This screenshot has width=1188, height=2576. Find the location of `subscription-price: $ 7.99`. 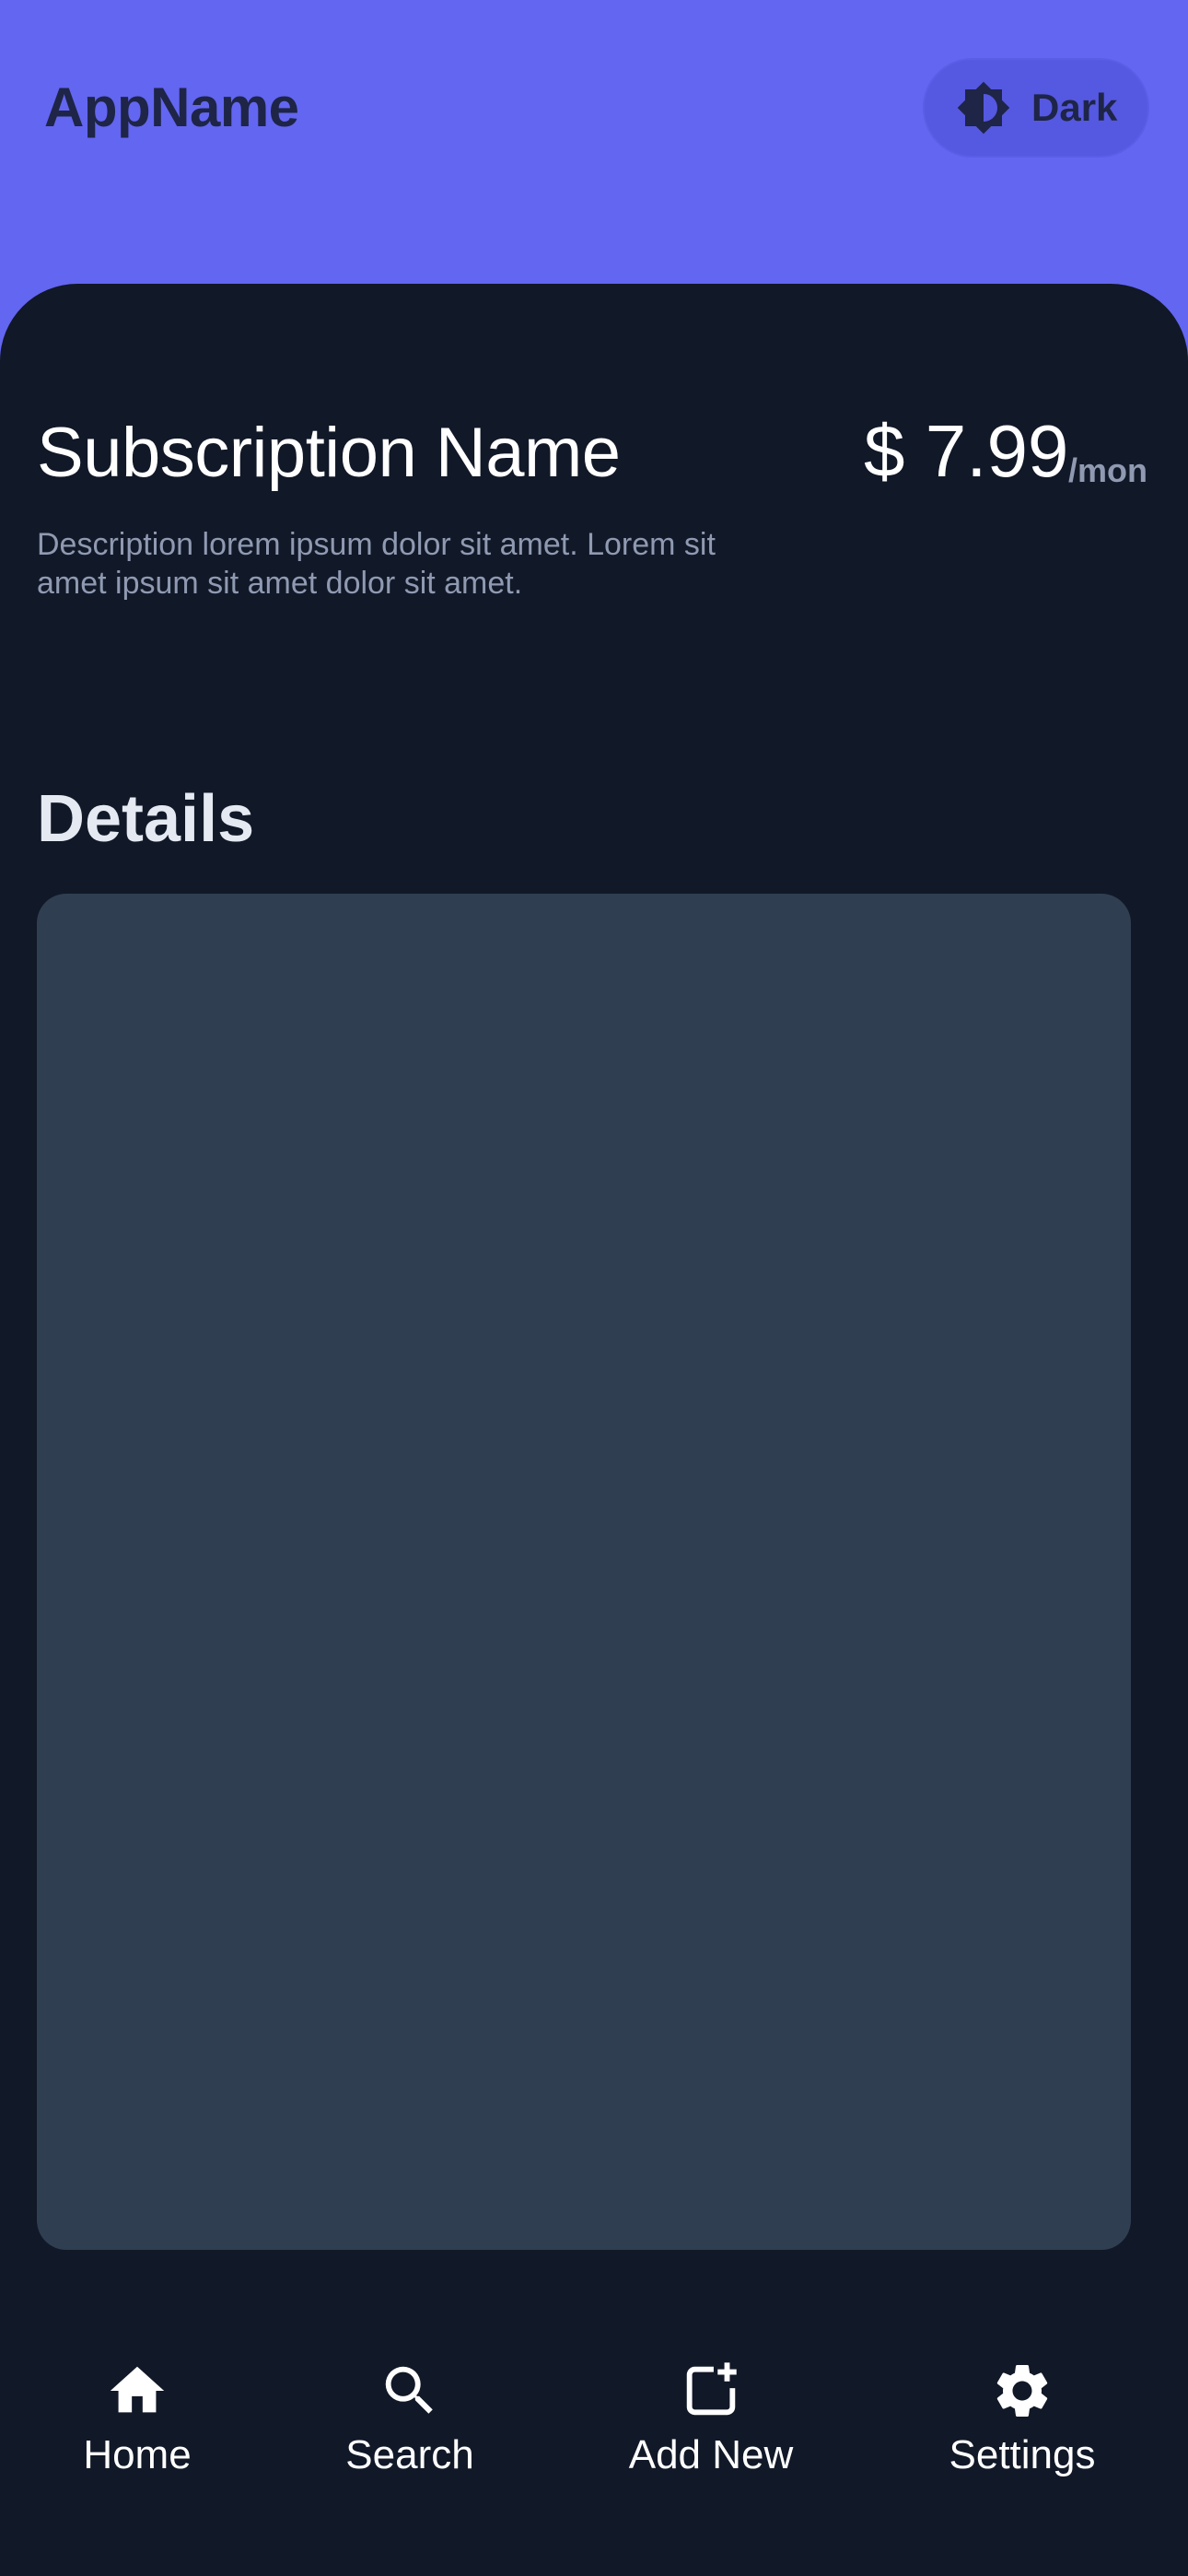

subscription-price: $ 7.99 is located at coordinates (967, 451).